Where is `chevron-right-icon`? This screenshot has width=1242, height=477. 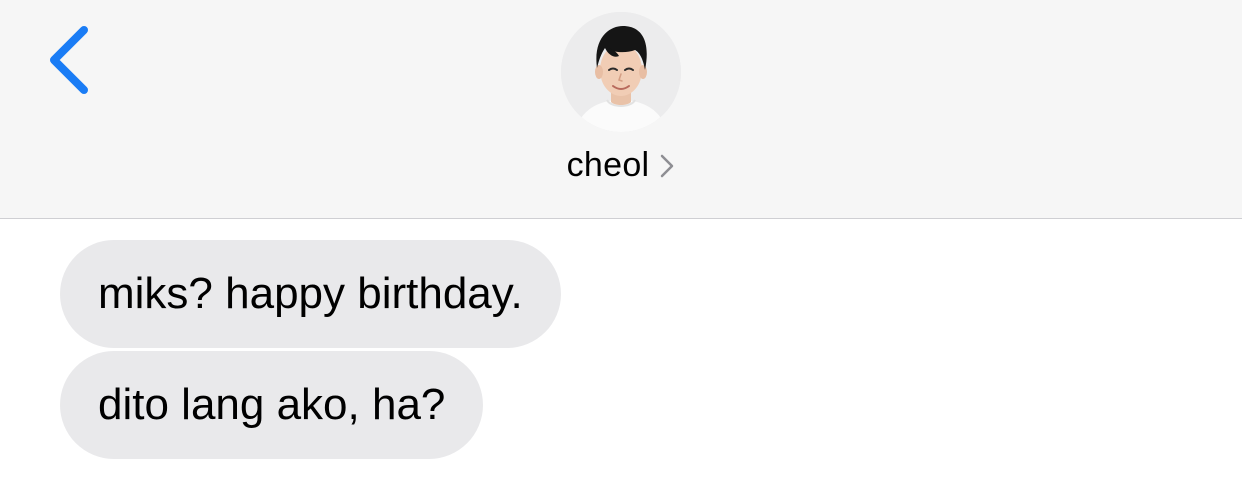 chevron-right-icon is located at coordinates (667, 166).